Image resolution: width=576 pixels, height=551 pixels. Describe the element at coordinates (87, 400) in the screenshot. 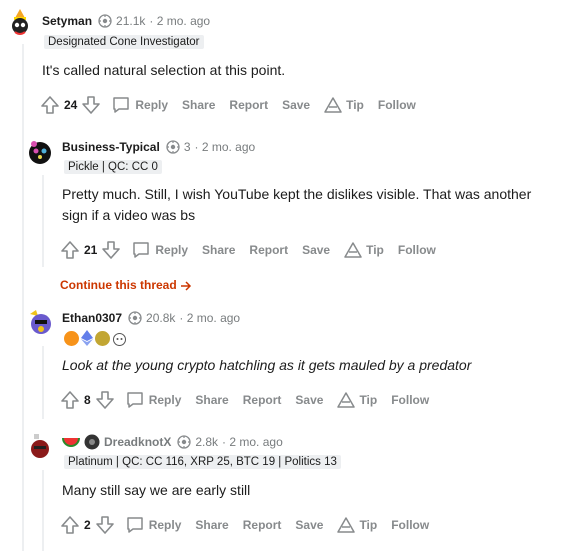

I see `vote-count: 8` at that location.